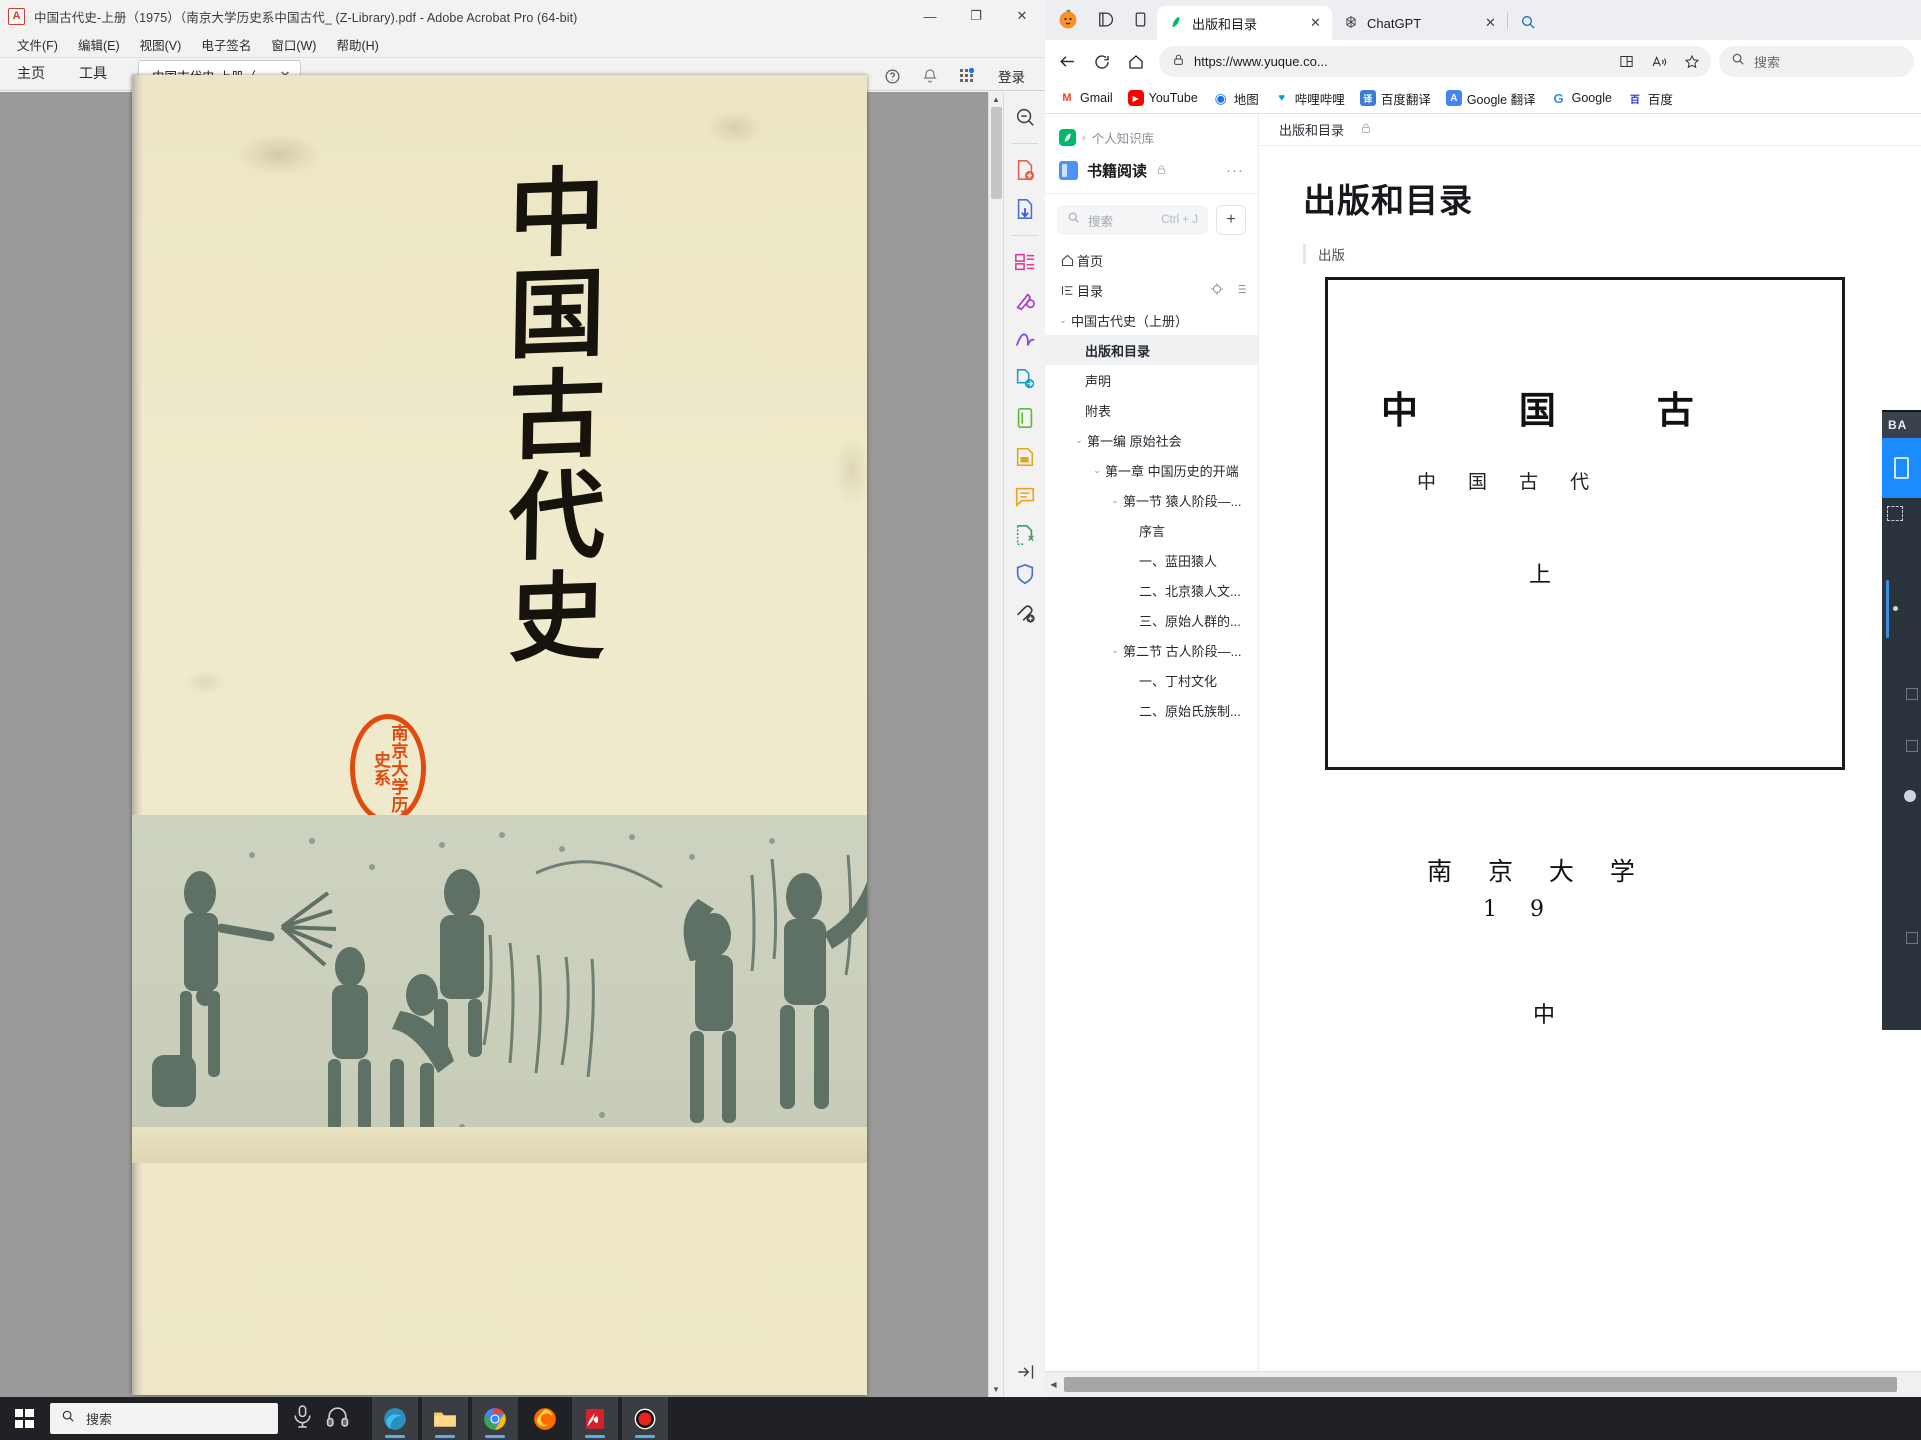  What do you see at coordinates (1135, 61) in the screenshot?
I see `home-icon` at bounding box center [1135, 61].